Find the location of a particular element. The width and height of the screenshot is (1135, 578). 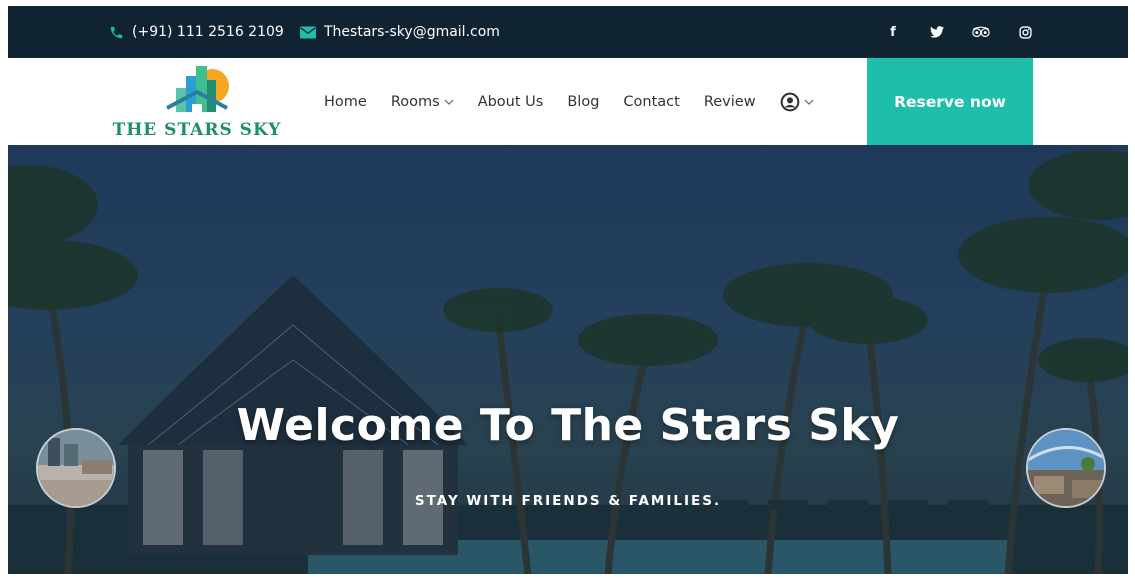

instagram-icon is located at coordinates (1025, 32).